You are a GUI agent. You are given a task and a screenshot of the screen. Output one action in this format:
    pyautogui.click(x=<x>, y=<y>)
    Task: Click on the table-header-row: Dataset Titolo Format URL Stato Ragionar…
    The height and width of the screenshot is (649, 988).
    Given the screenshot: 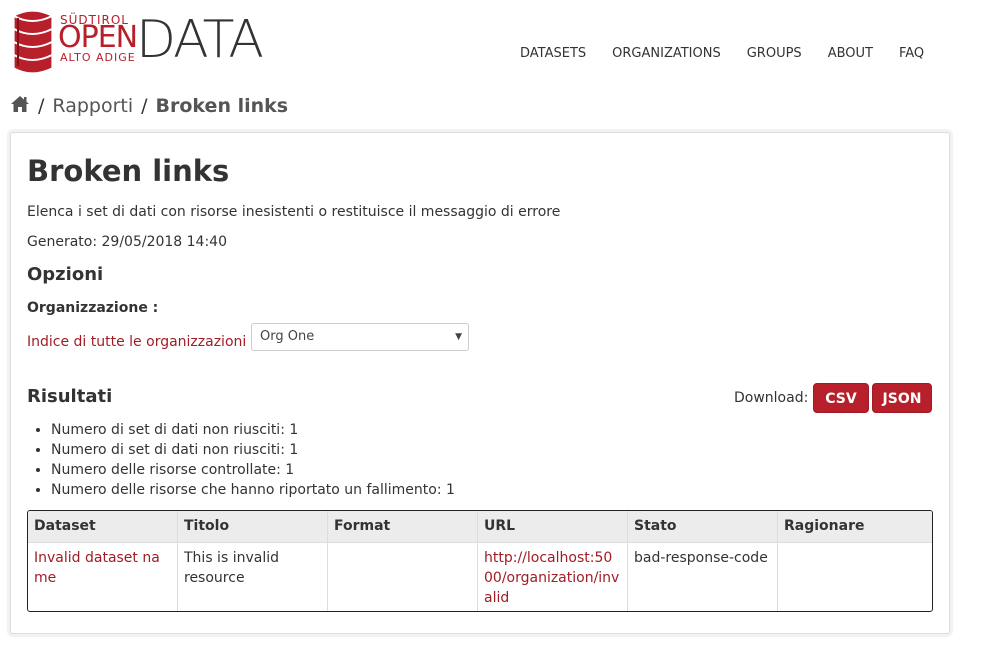 What is the action you would take?
    pyautogui.click(x=480, y=527)
    